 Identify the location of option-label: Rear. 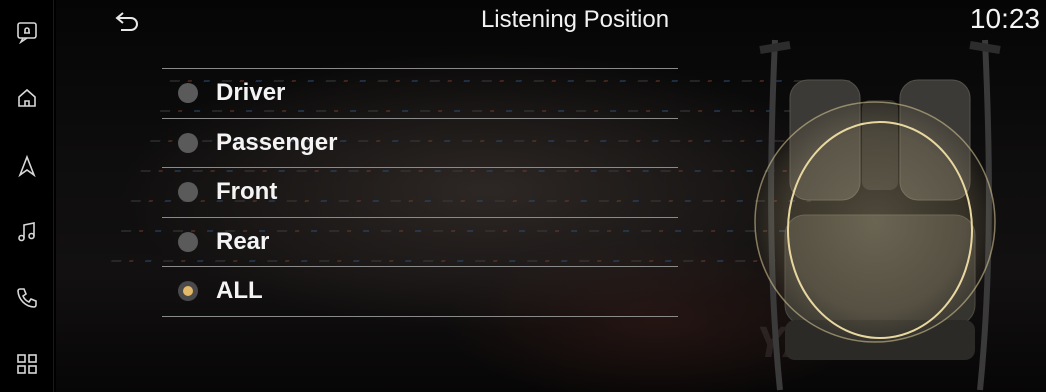
(243, 241).